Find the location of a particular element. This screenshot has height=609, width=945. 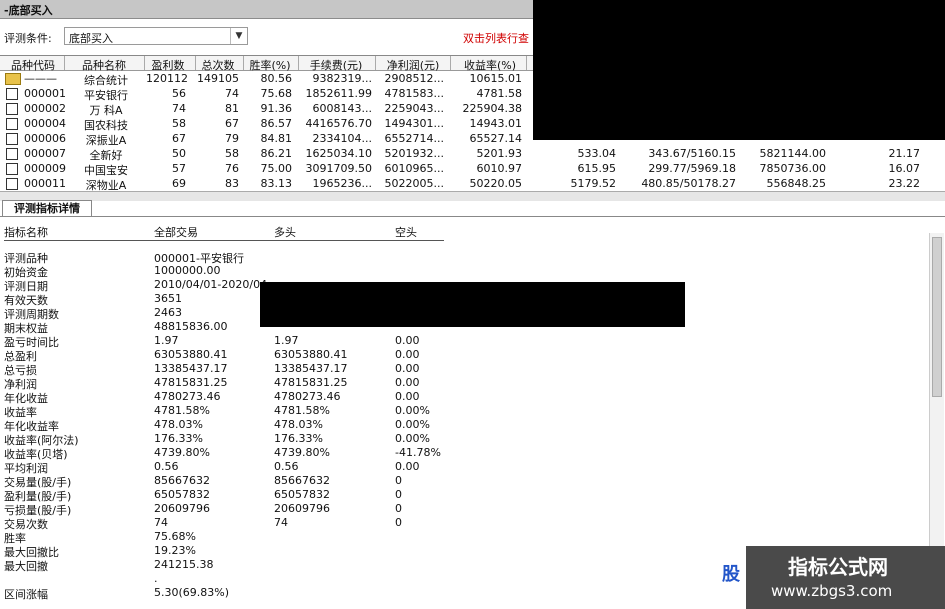

detail-cell: 3651 is located at coordinates (168, 298).